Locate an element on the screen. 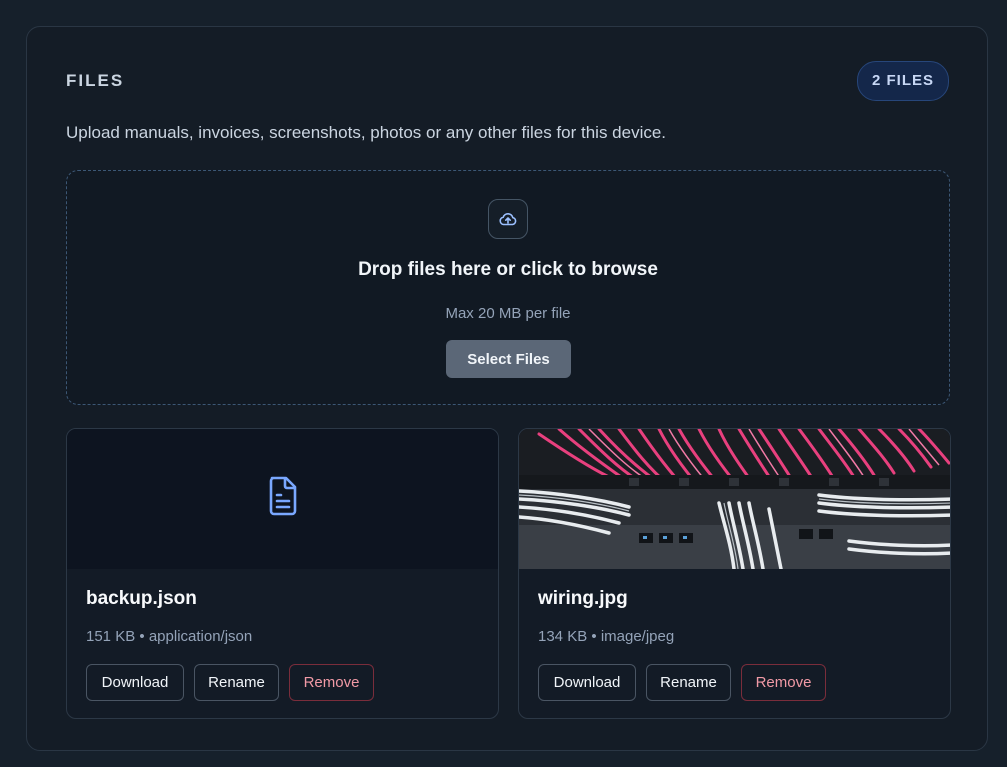 The image size is (1007, 767). image-preview is located at coordinates (734, 499).